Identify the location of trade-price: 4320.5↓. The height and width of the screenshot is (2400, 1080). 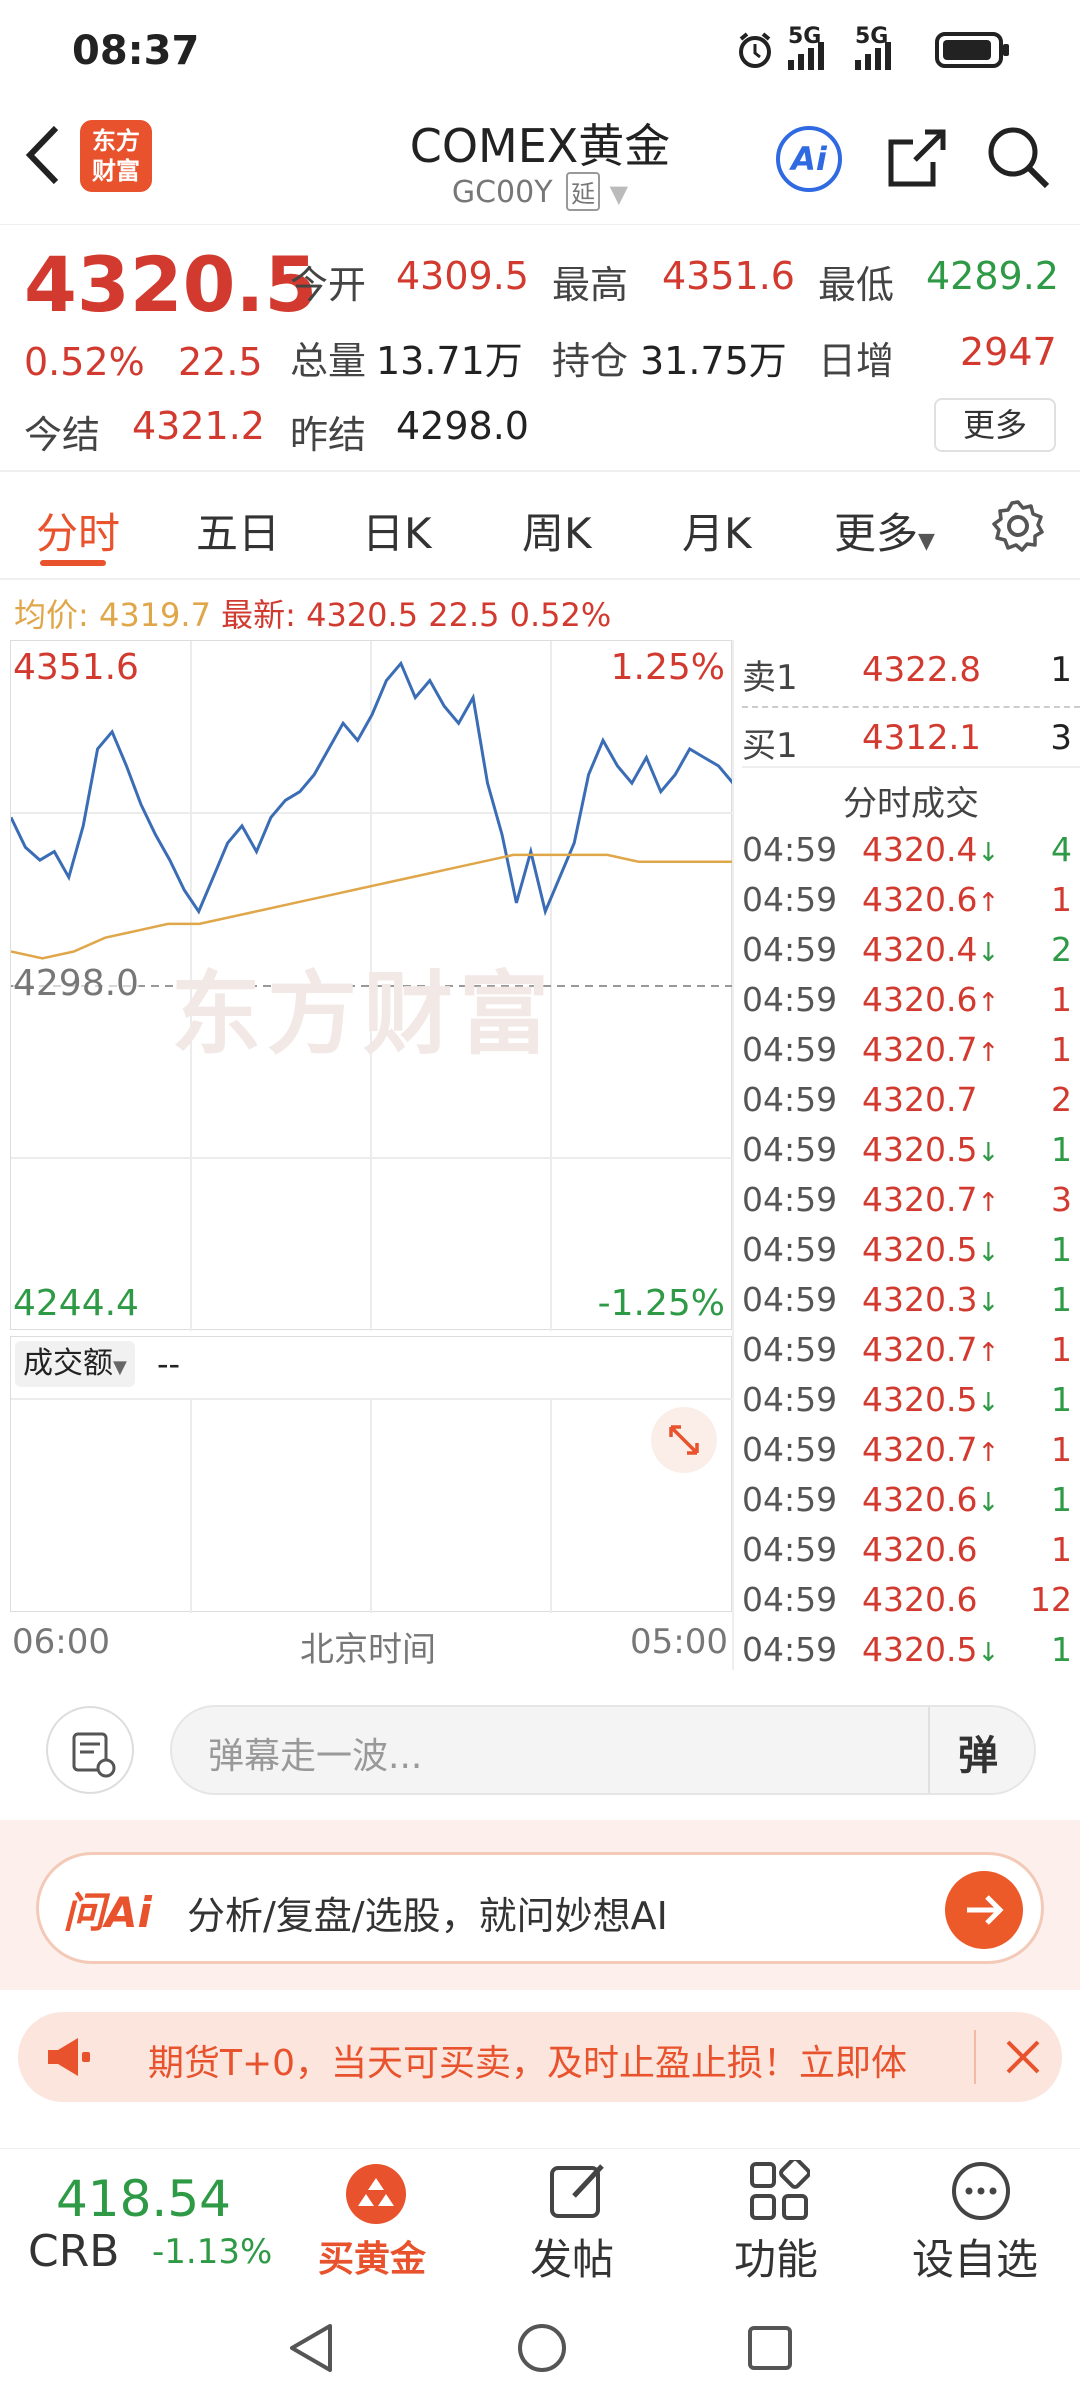
(931, 1149).